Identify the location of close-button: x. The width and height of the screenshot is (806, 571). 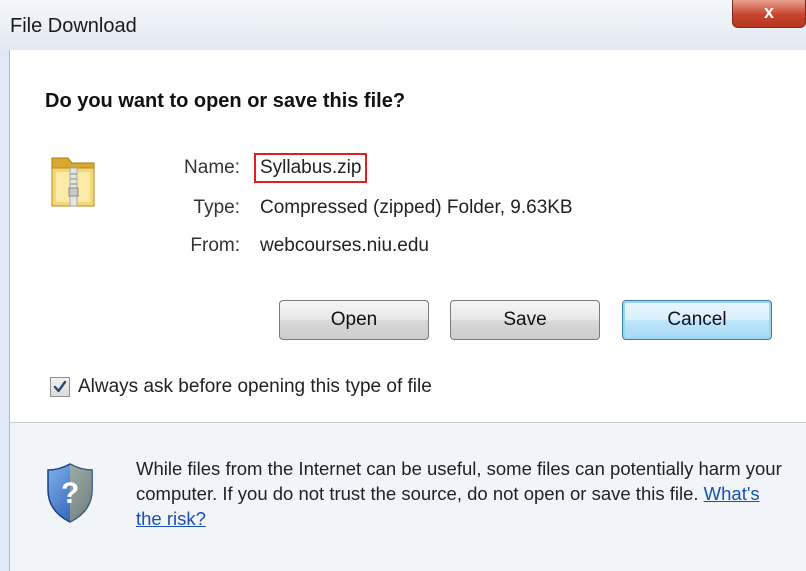
(769, 14).